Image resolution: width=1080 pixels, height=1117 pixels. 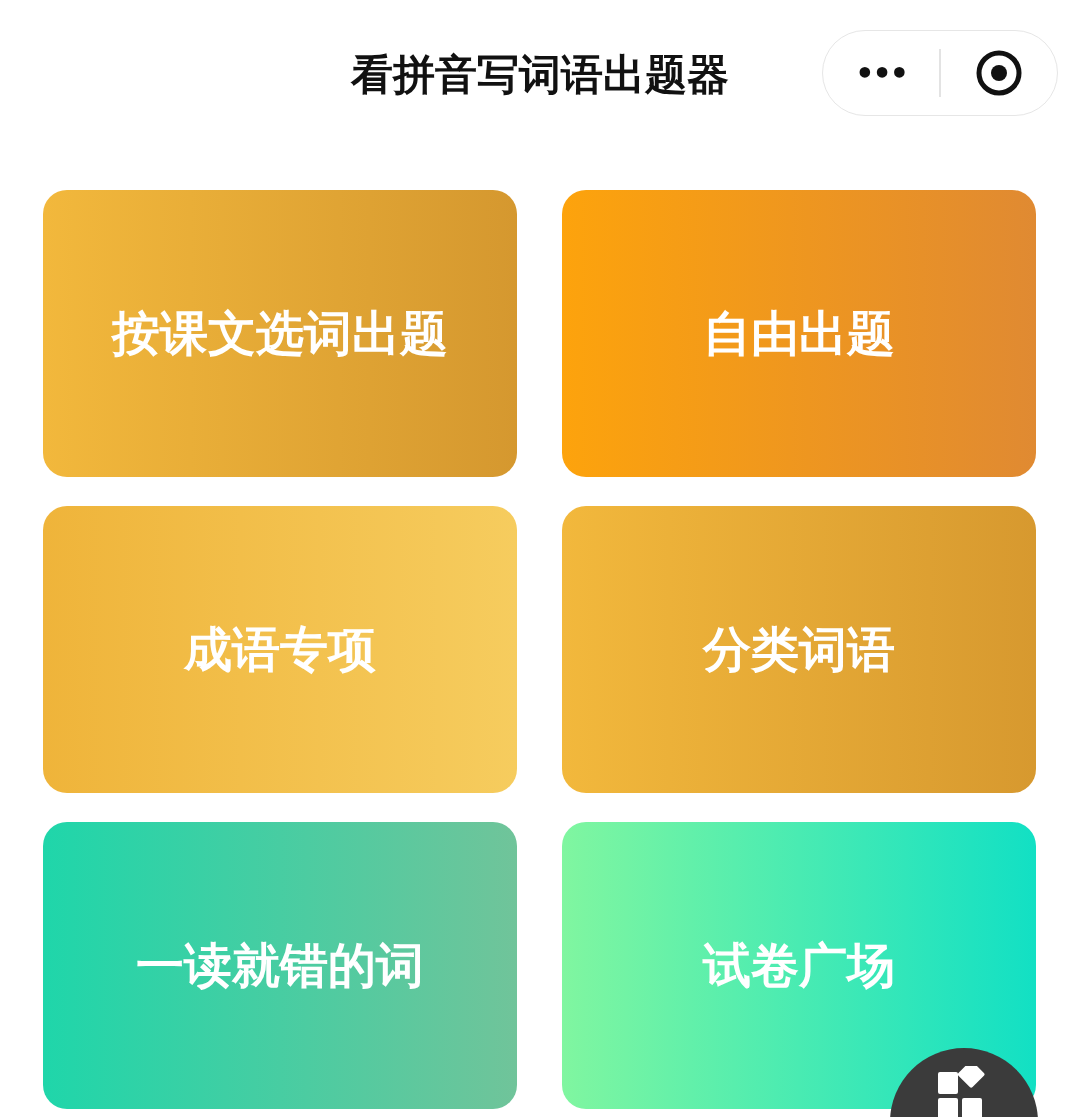 I want to click on menu-card: 分类词语, so click(x=799, y=649).